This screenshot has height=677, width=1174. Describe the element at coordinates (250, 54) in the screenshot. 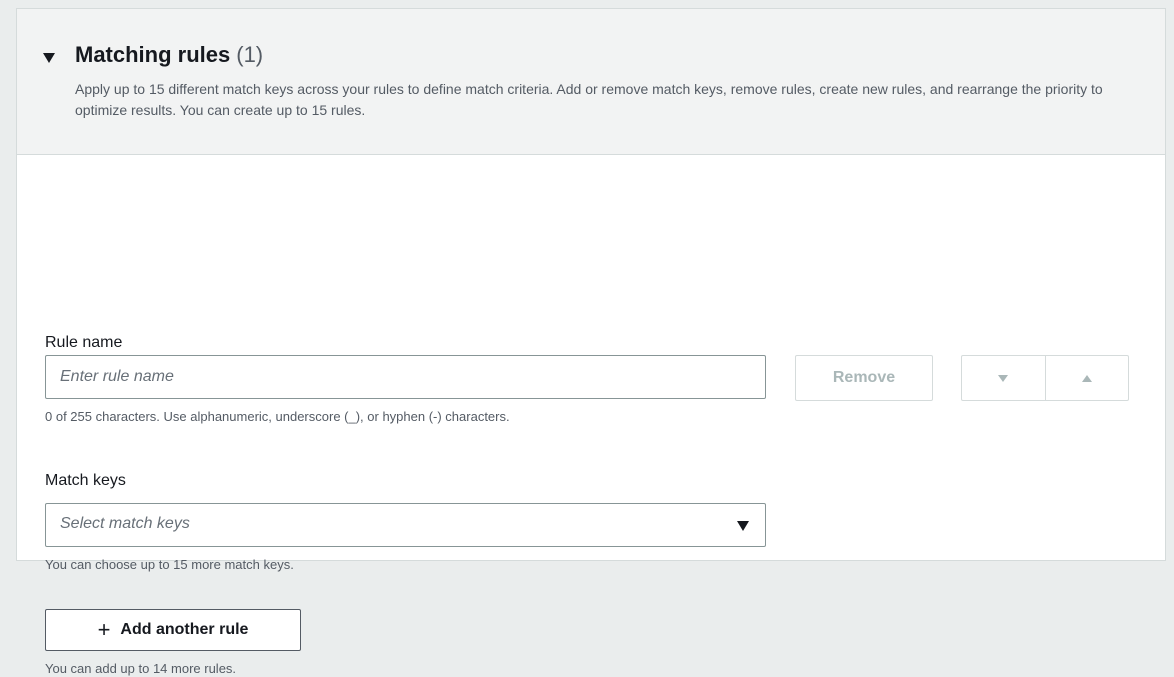

I see `rule-count: (1)` at that location.